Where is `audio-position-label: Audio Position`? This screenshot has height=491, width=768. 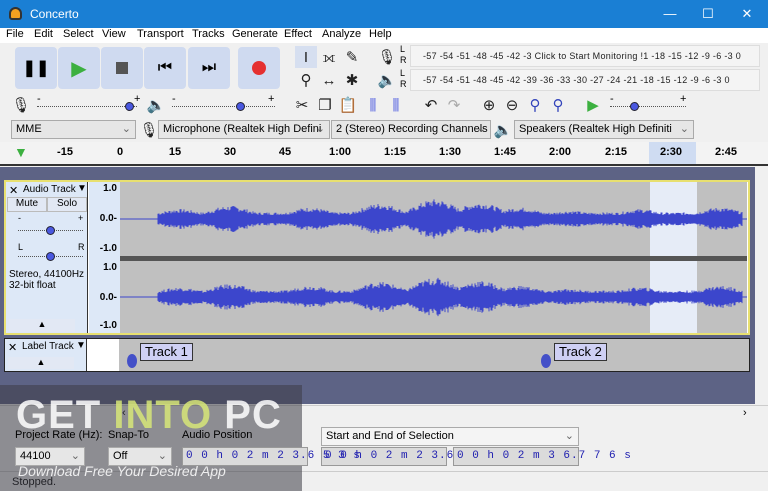 audio-position-label: Audio Position is located at coordinates (217, 435).